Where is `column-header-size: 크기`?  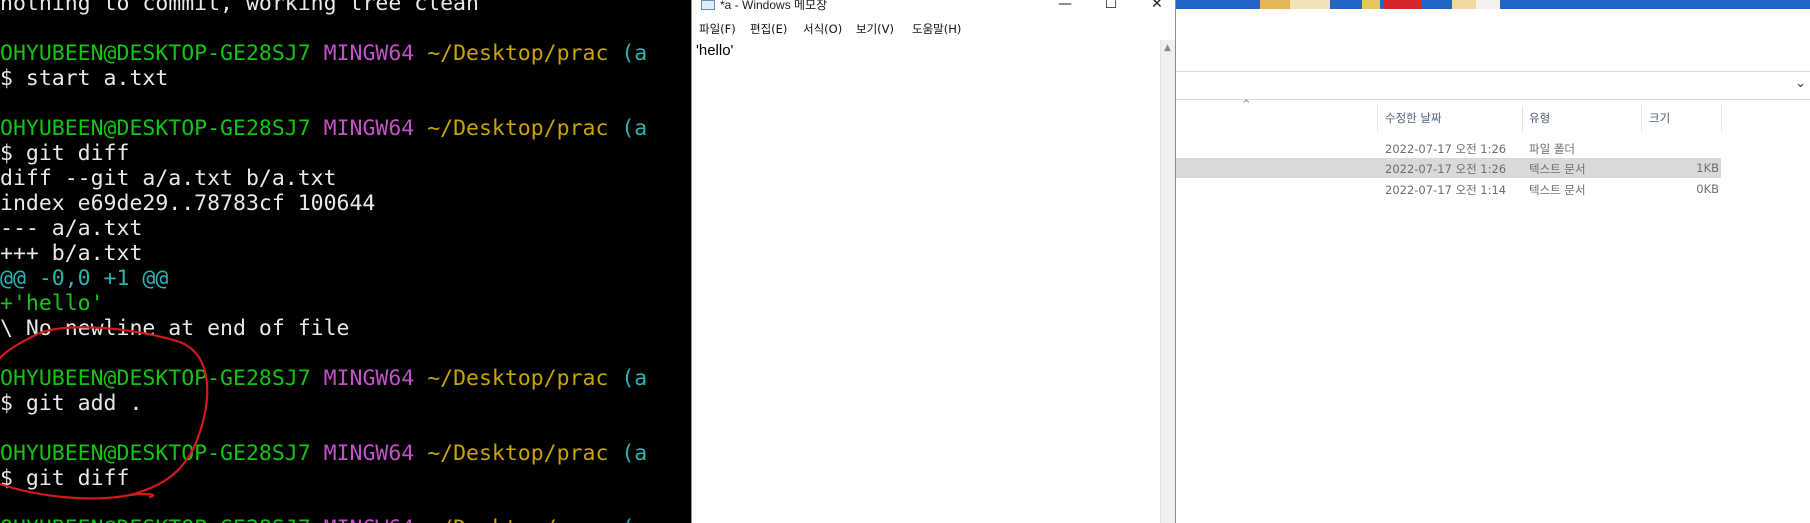
column-header-size: 크기 is located at coordinates (1659, 118).